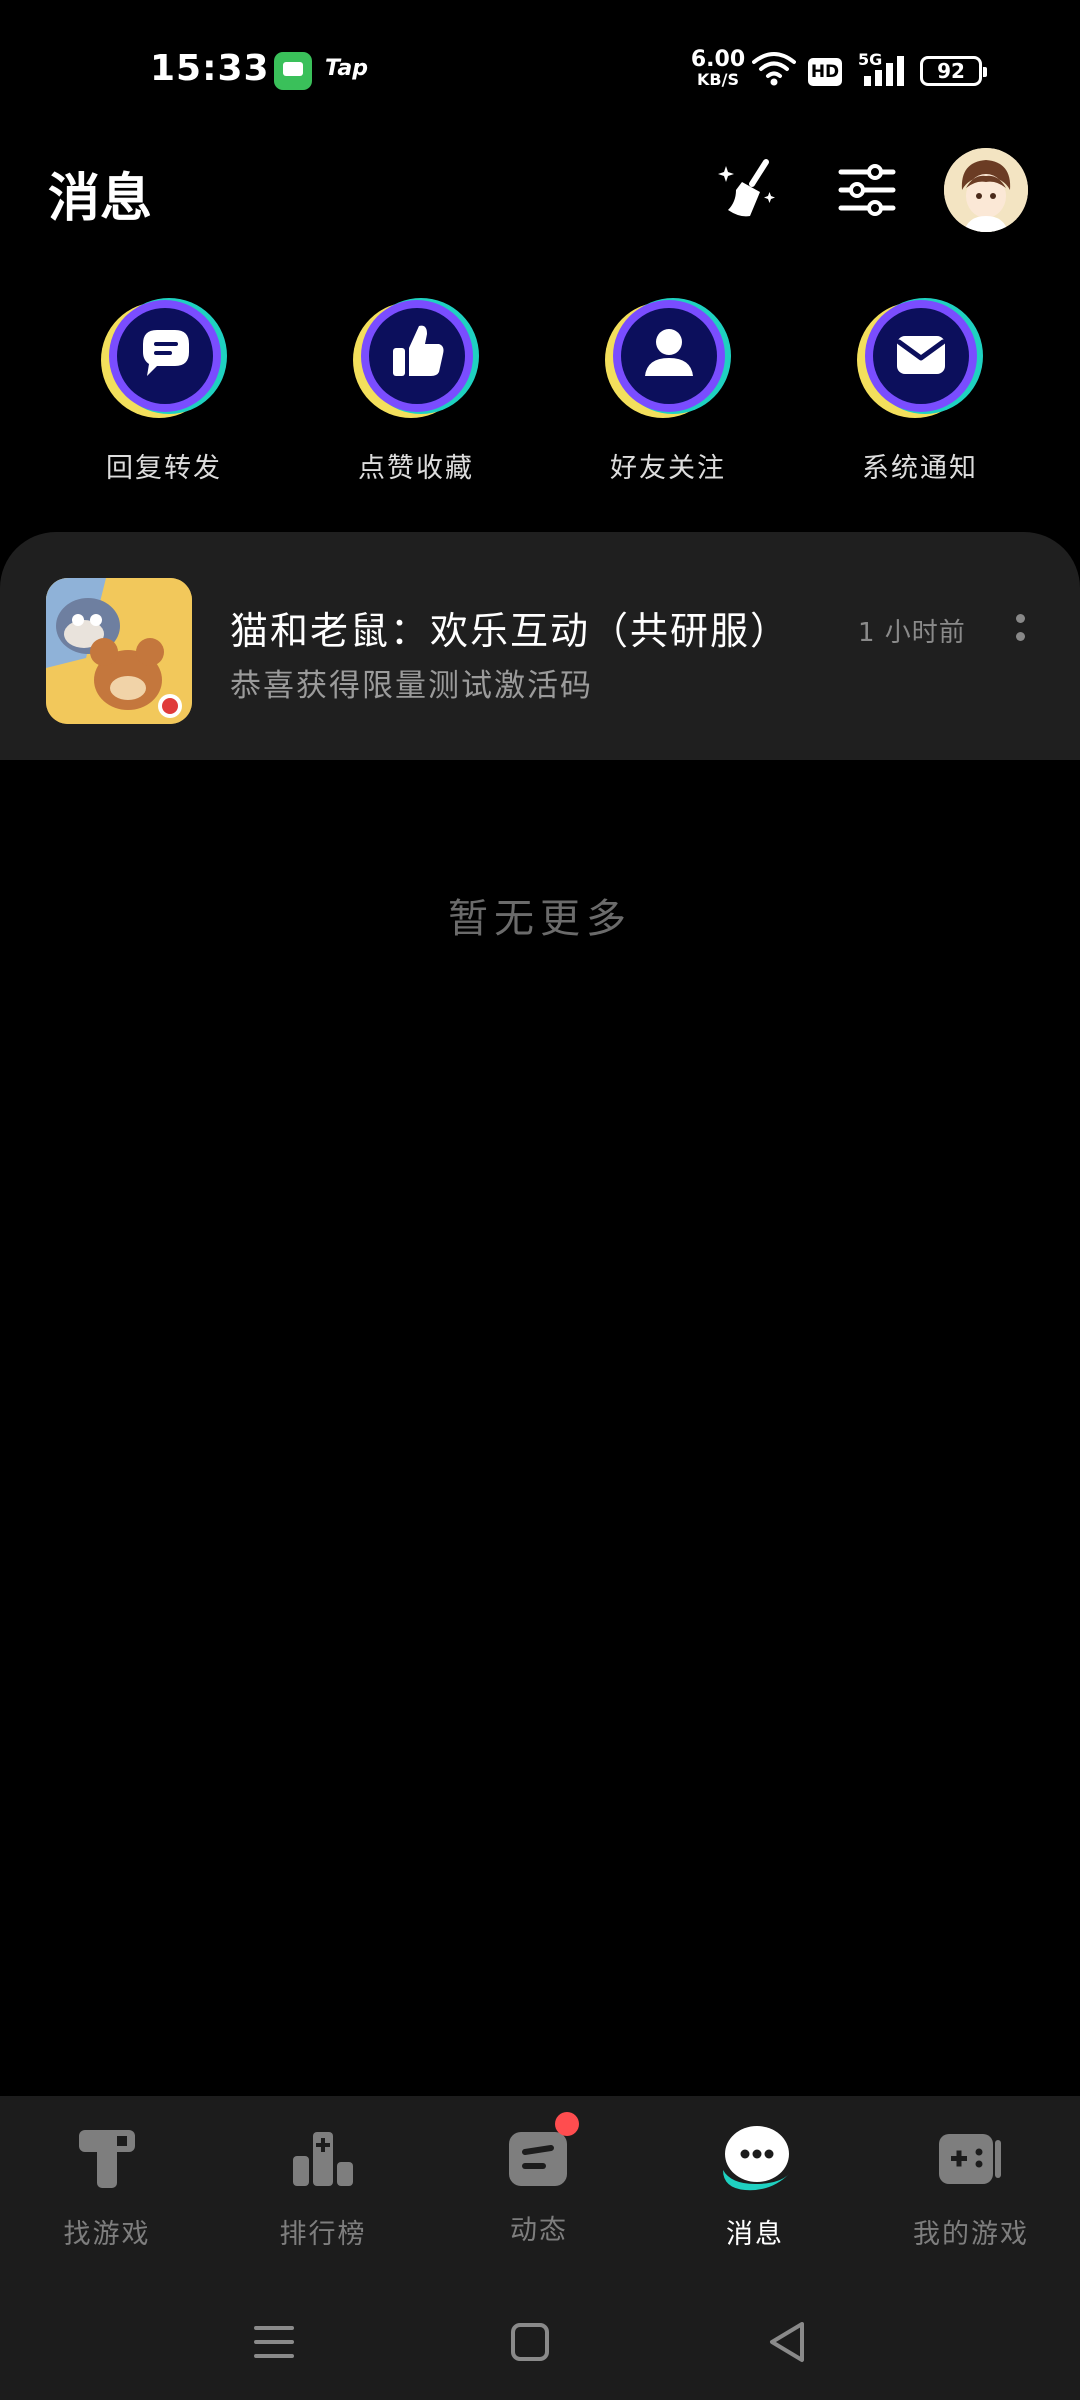 This screenshot has height=2400, width=1080. What do you see at coordinates (788, 2342) in the screenshot?
I see `back-icon` at bounding box center [788, 2342].